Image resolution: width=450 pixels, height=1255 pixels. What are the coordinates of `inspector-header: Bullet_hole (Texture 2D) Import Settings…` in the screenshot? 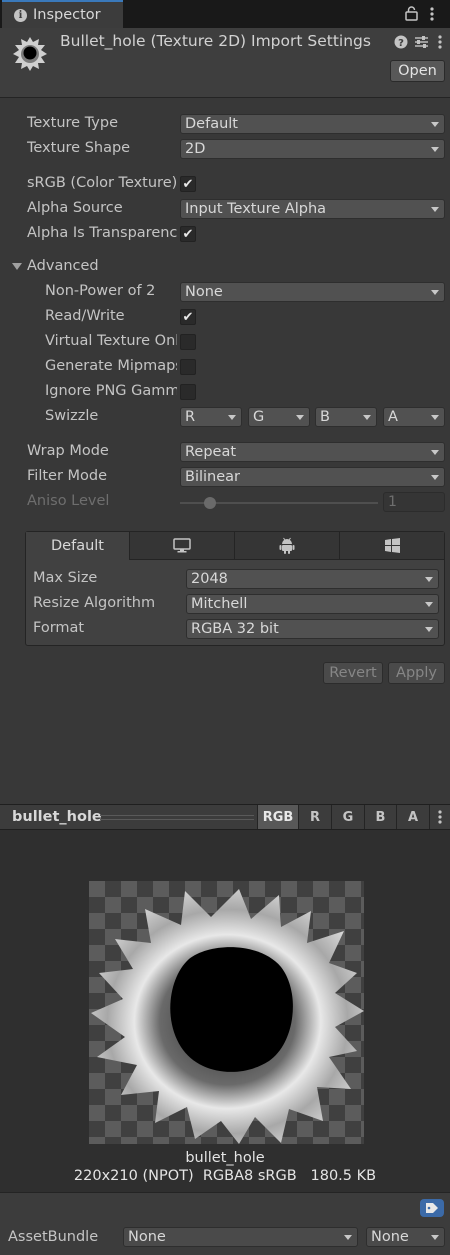 It's located at (225, 63).